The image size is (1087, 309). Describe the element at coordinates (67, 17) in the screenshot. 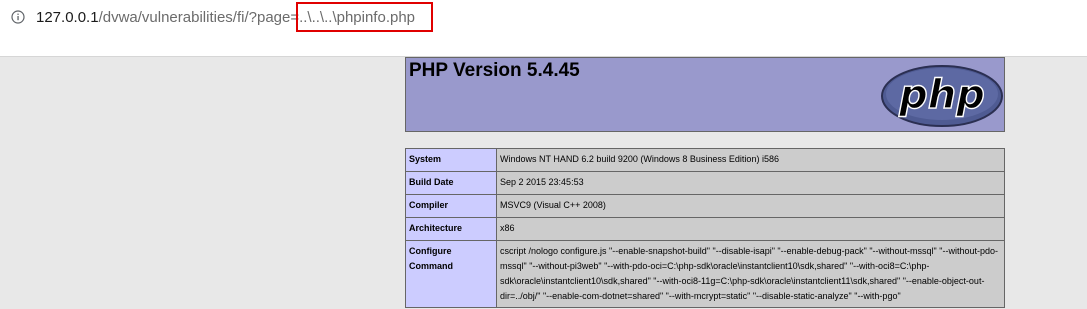

I see `url-host: 127.0.0.1` at that location.